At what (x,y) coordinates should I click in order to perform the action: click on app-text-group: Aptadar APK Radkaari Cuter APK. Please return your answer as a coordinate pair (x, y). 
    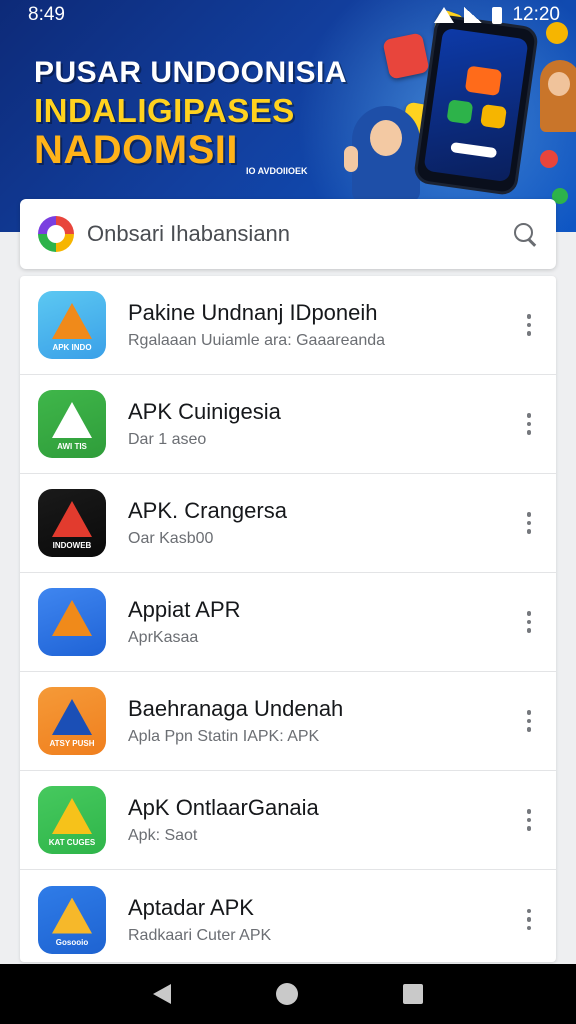
    Looking at the image, I should click on (321, 920).